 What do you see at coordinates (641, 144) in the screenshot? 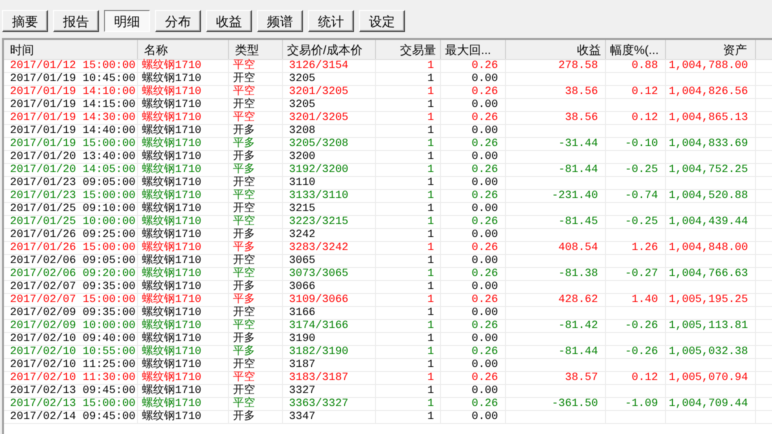
I see `percent-cell: -0.10` at bounding box center [641, 144].